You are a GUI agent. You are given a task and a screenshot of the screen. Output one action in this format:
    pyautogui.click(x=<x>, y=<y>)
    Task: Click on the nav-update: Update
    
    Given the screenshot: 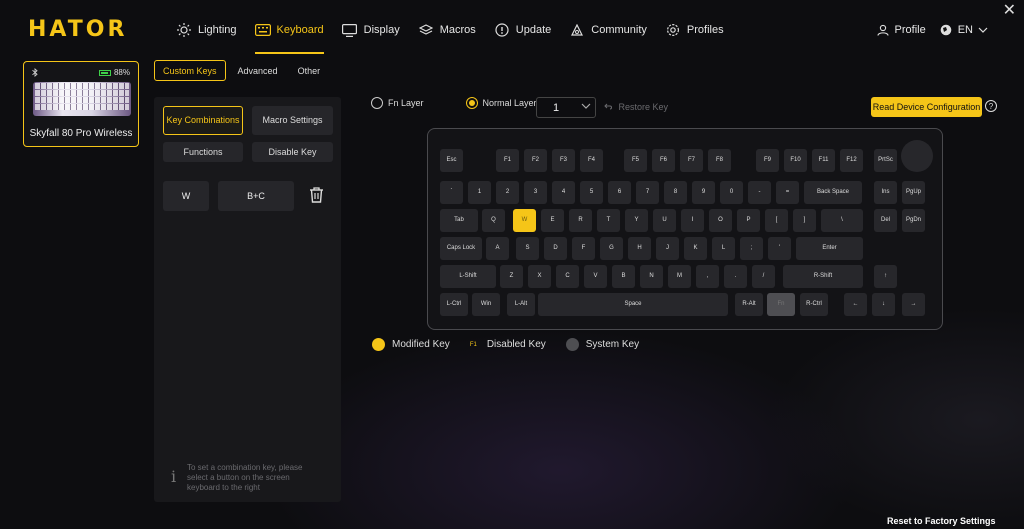 What is the action you would take?
    pyautogui.click(x=522, y=30)
    